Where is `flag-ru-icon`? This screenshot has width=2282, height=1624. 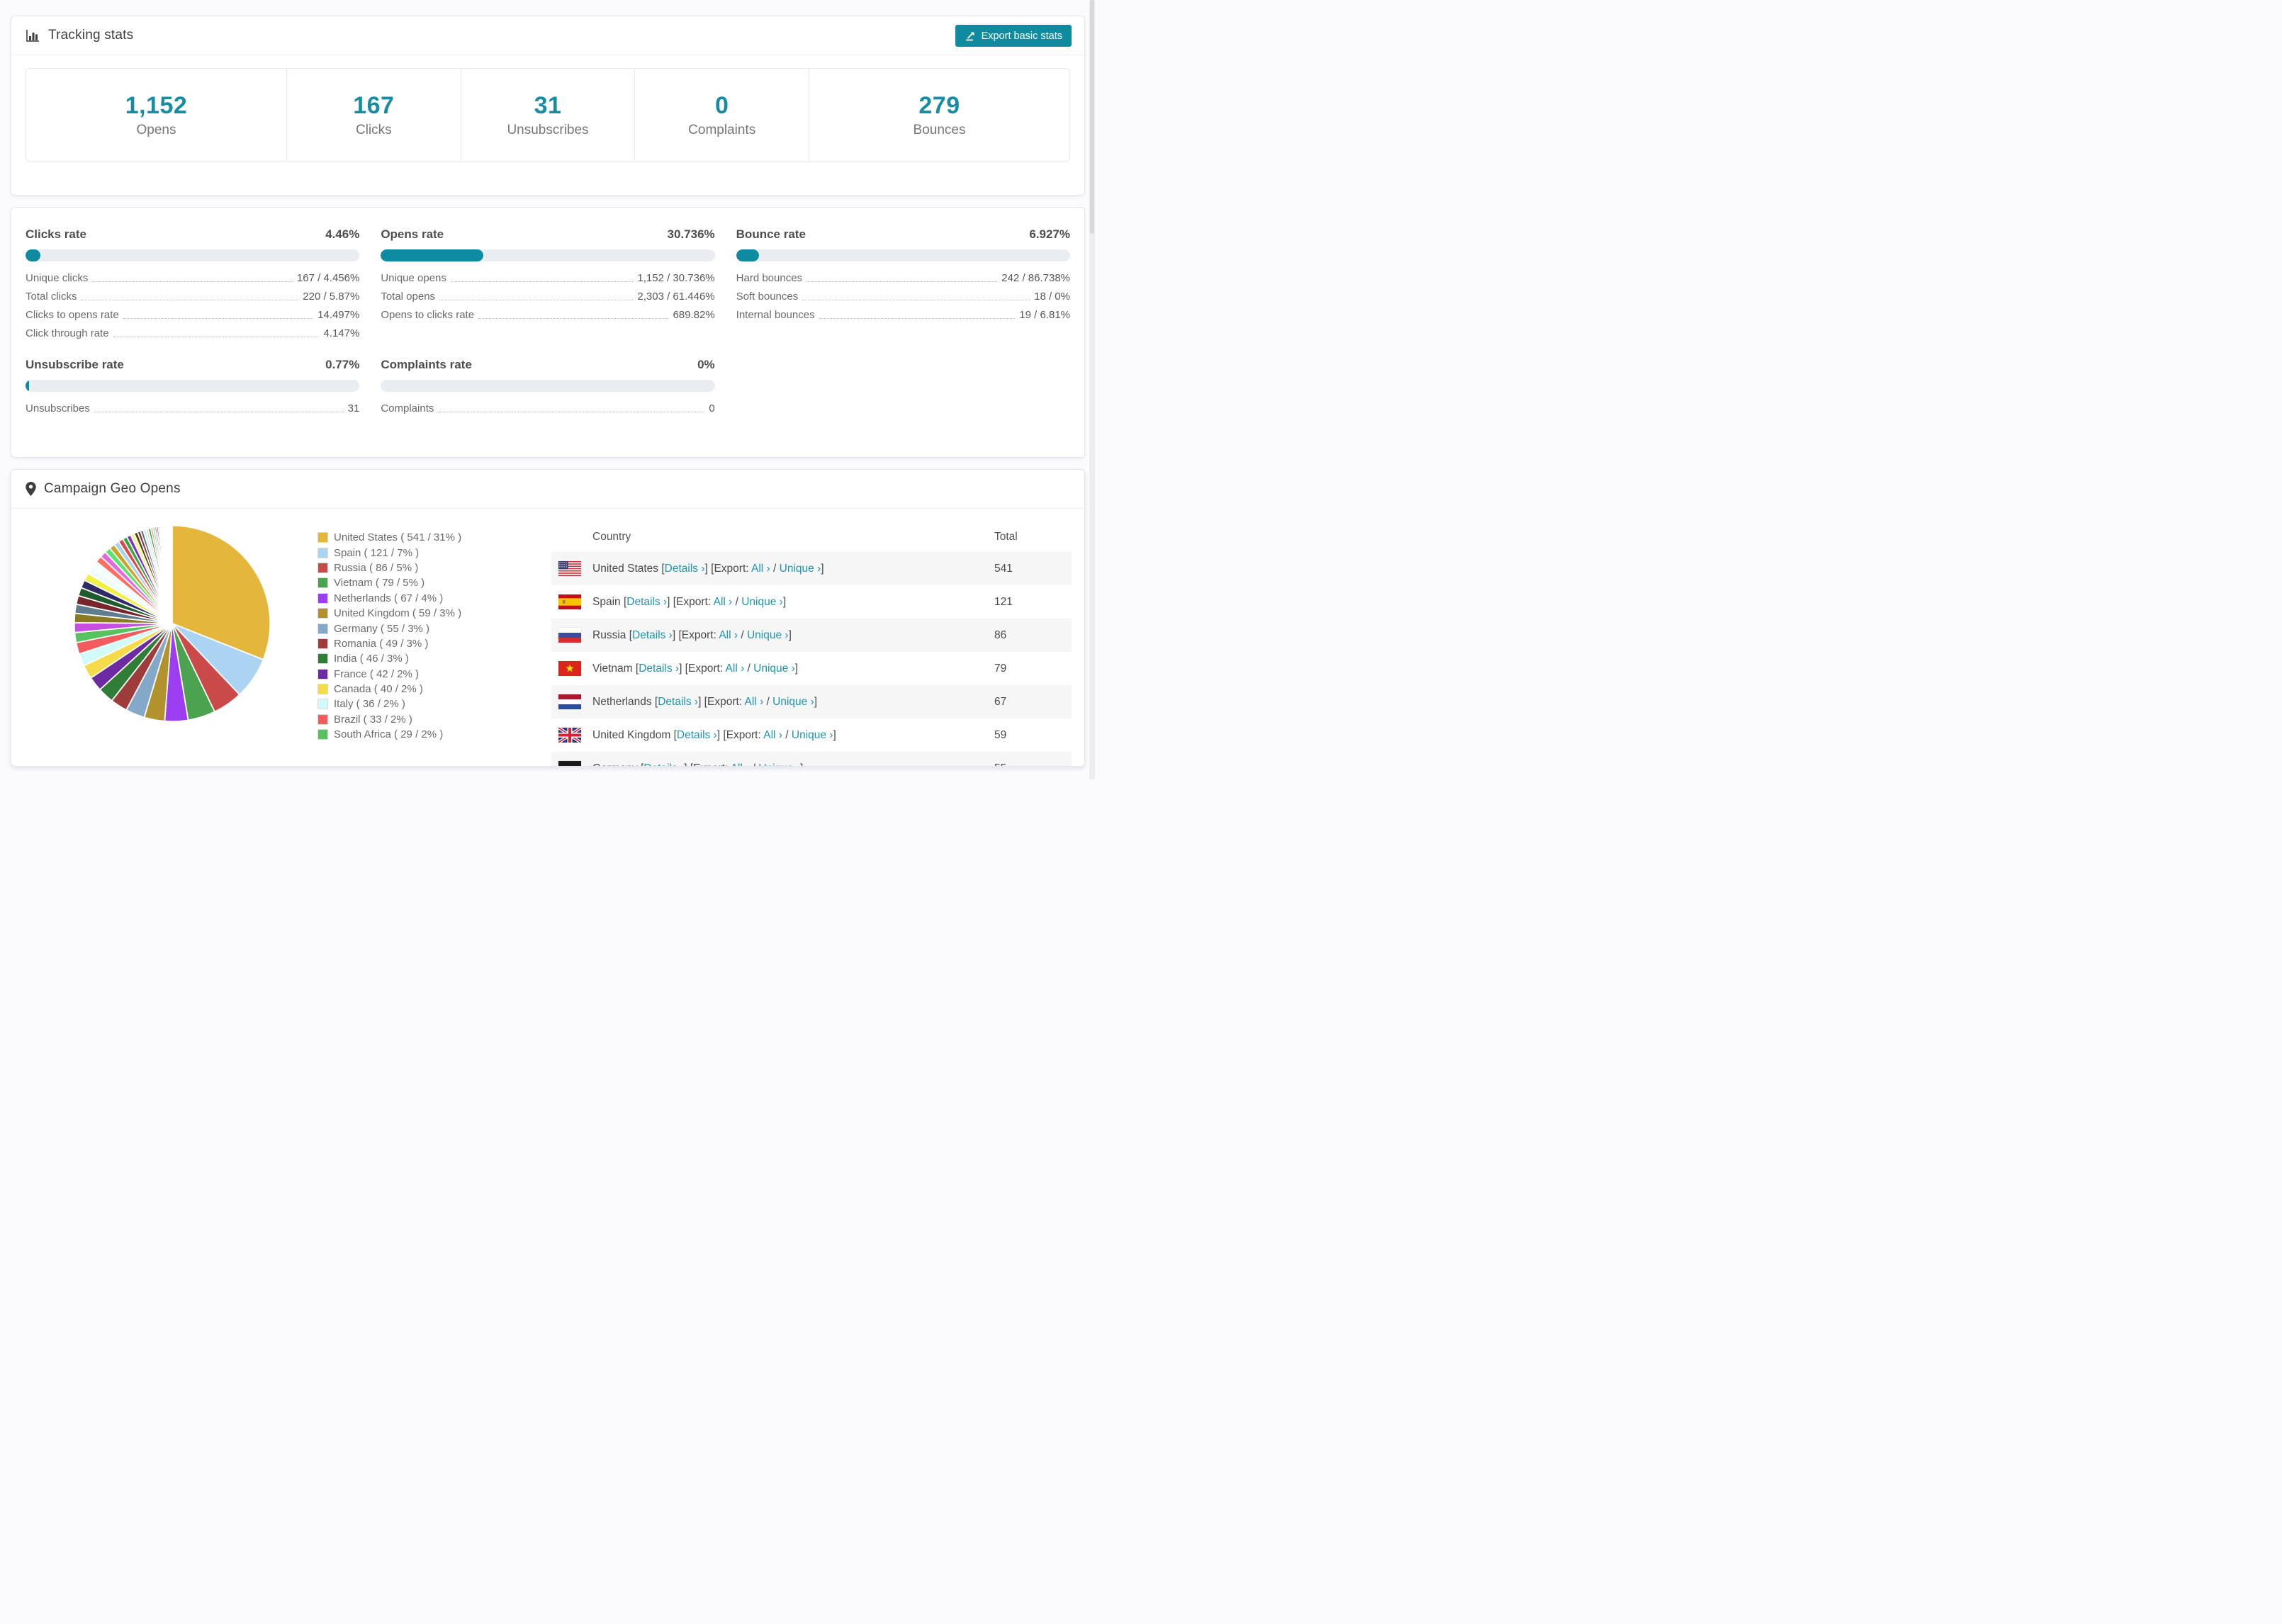
flag-ru-icon is located at coordinates (570, 636).